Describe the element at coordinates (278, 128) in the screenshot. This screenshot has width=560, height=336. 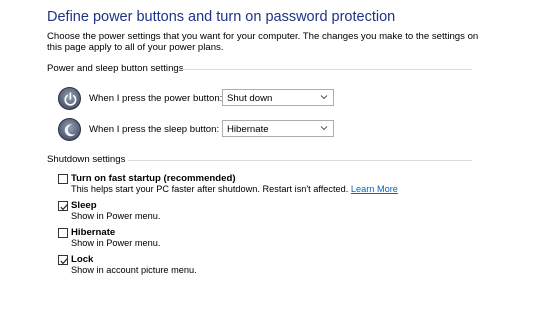
I see `sleep-button-select: Hibernate` at that location.